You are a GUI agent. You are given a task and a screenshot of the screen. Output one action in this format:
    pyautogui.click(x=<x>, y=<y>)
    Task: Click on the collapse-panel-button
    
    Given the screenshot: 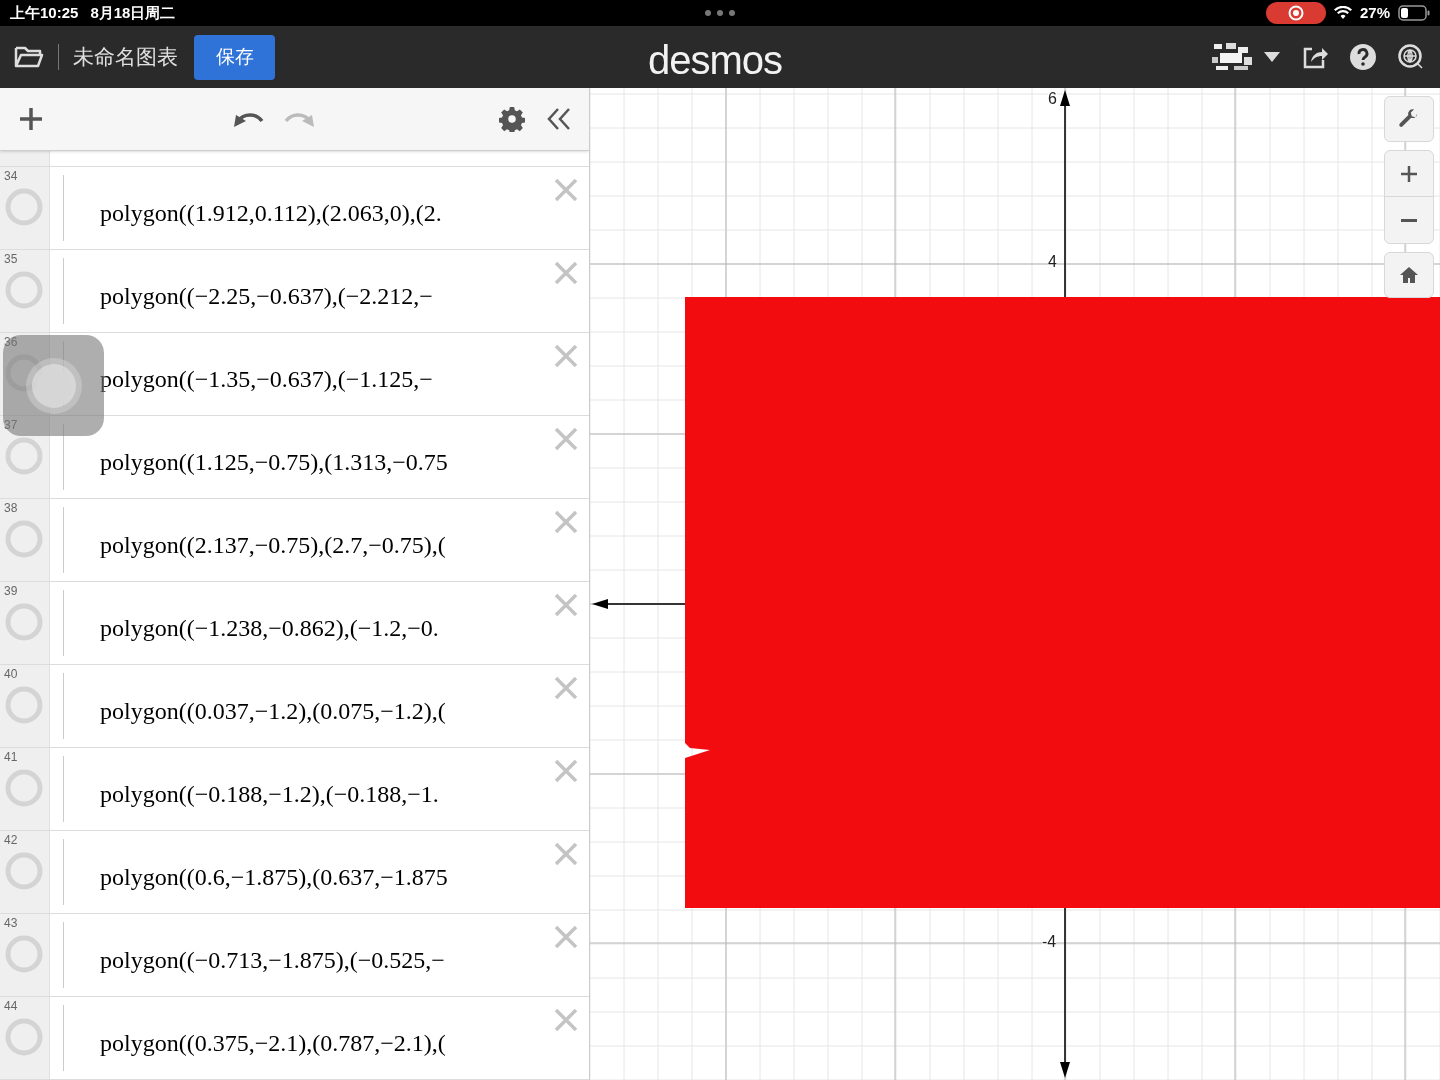 What is the action you would take?
    pyautogui.click(x=559, y=119)
    